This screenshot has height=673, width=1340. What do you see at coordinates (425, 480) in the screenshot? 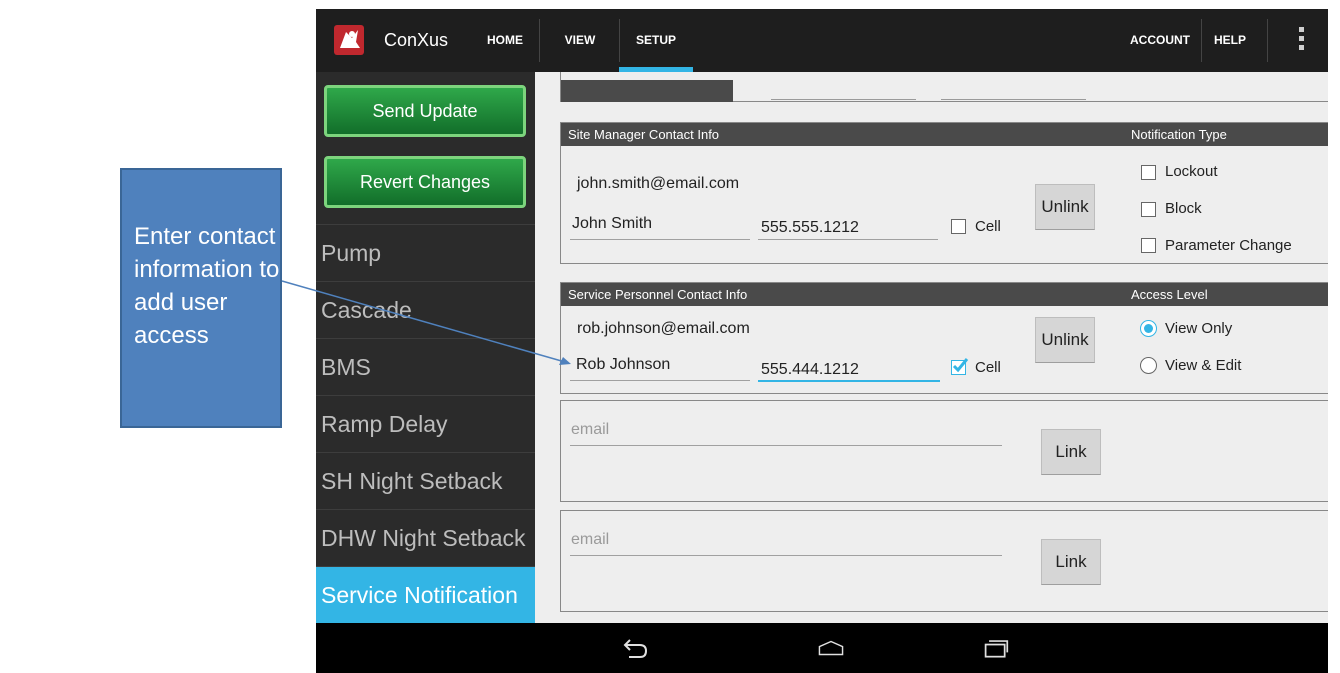
I see `sidebar-item-sh-night-setback: SH Night Setback` at bounding box center [425, 480].